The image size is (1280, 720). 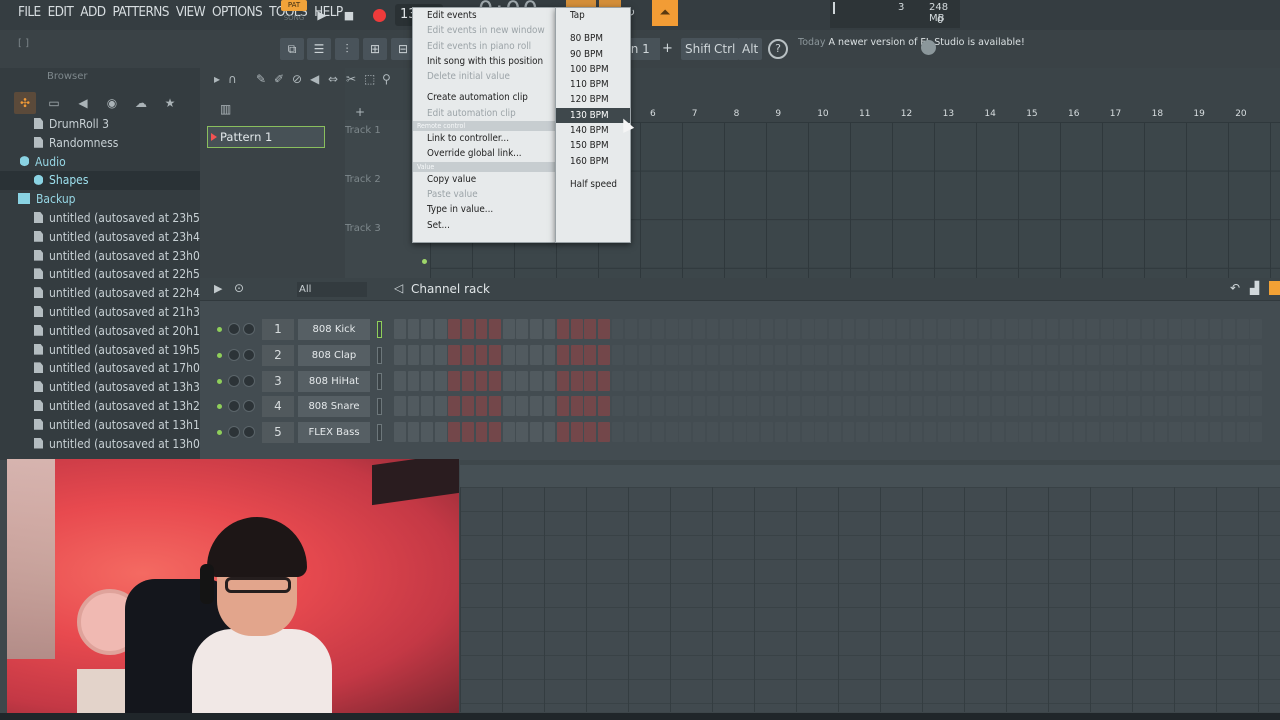 I want to click on news-icon: ?, so click(x=778, y=49).